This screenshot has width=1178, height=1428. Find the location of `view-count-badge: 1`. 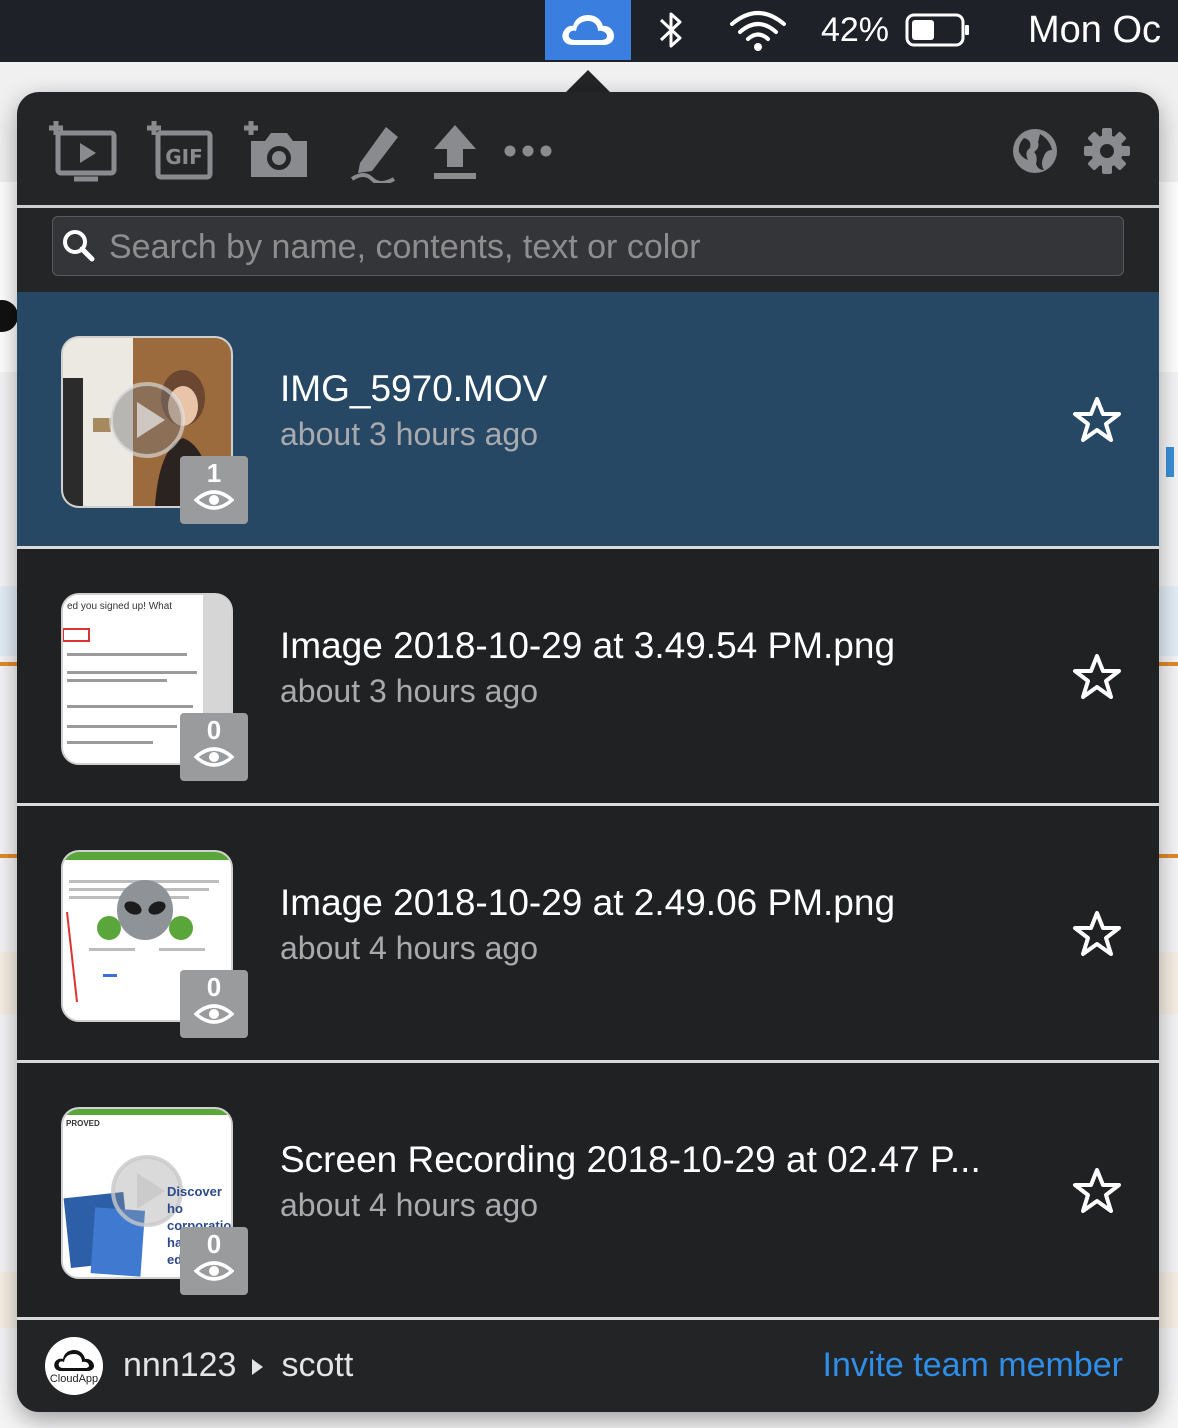

view-count-badge: 1 is located at coordinates (214, 490).